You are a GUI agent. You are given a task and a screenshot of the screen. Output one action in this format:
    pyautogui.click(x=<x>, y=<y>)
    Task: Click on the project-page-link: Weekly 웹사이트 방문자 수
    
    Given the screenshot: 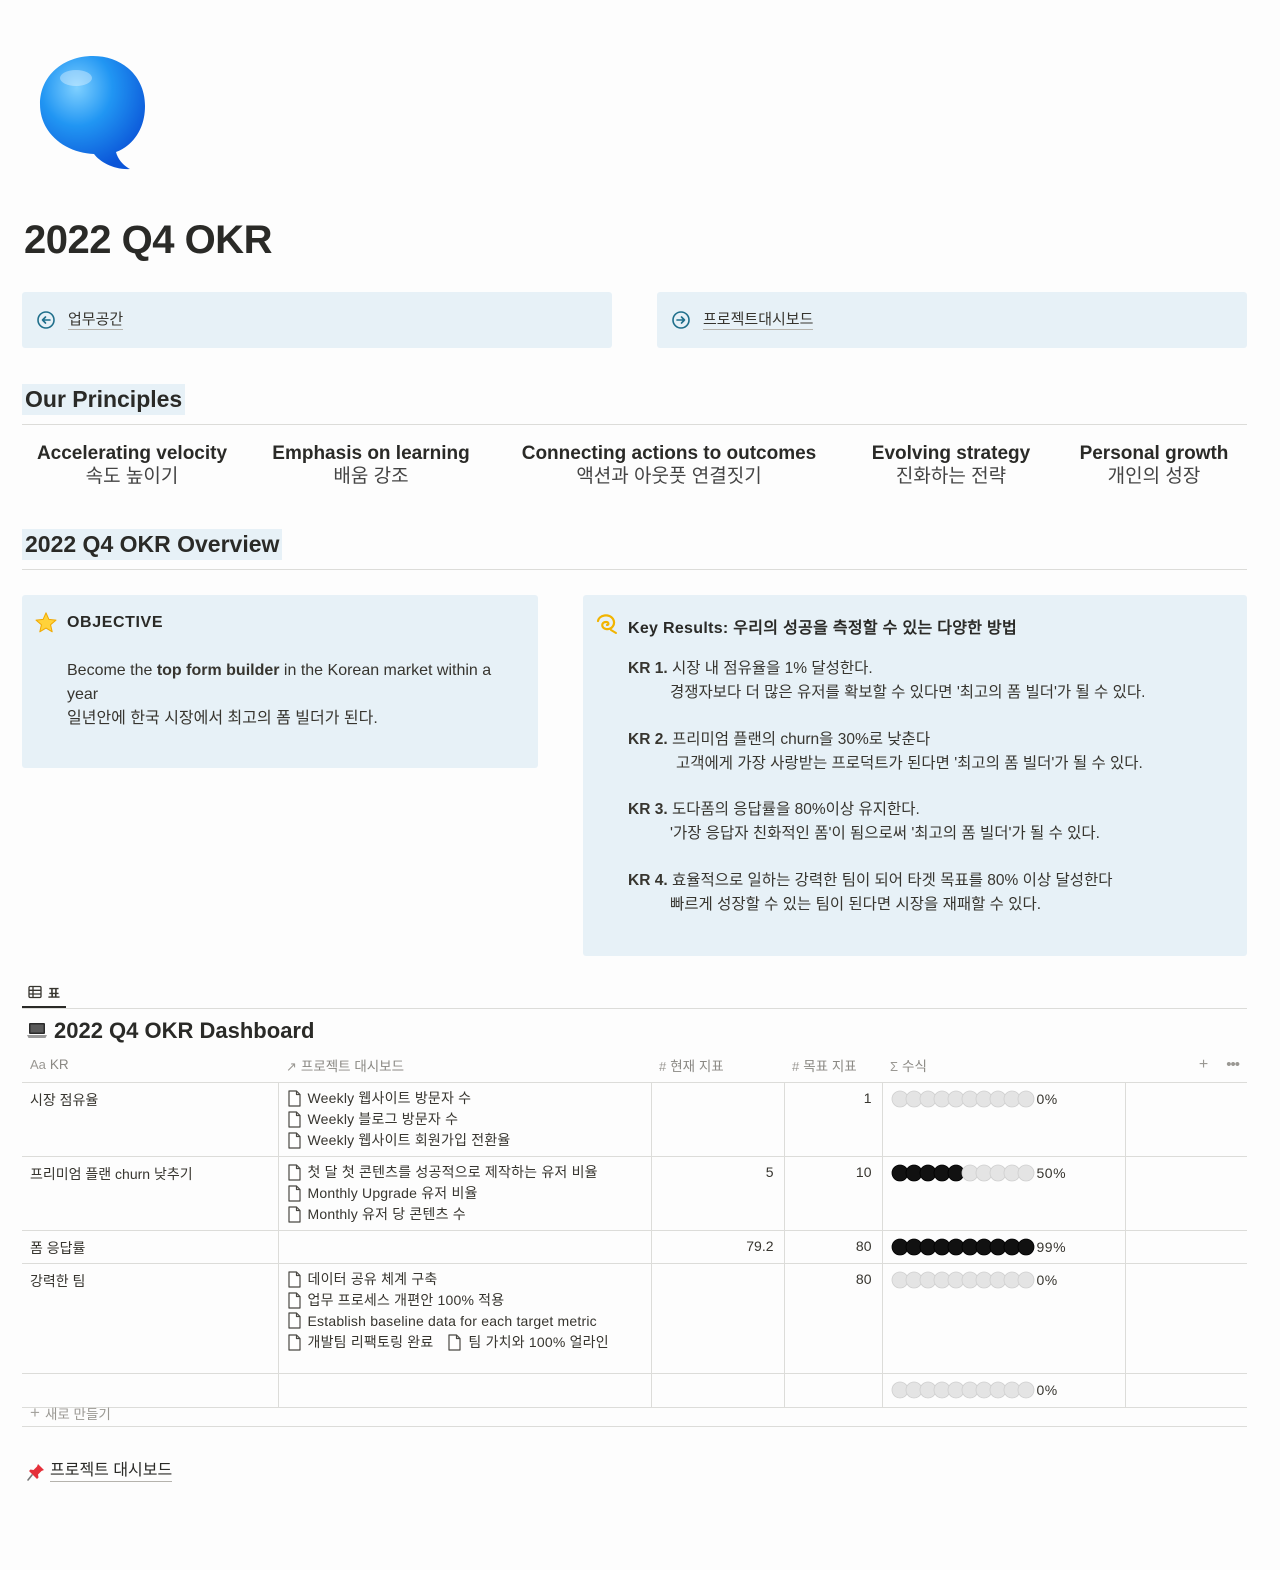 What is the action you would take?
    pyautogui.click(x=465, y=1098)
    